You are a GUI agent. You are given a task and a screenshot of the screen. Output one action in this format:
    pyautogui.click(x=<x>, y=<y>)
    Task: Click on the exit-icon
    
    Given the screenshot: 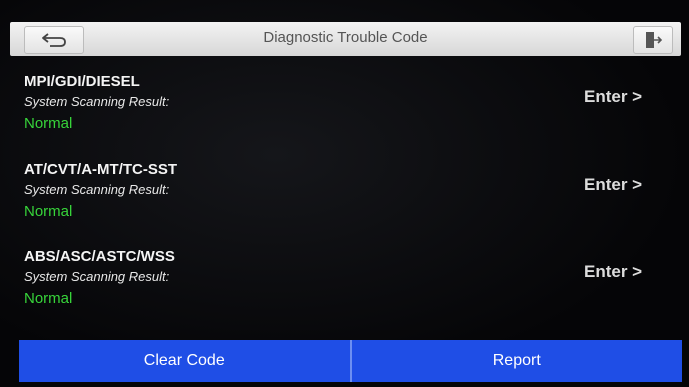 What is the action you would take?
    pyautogui.click(x=654, y=40)
    